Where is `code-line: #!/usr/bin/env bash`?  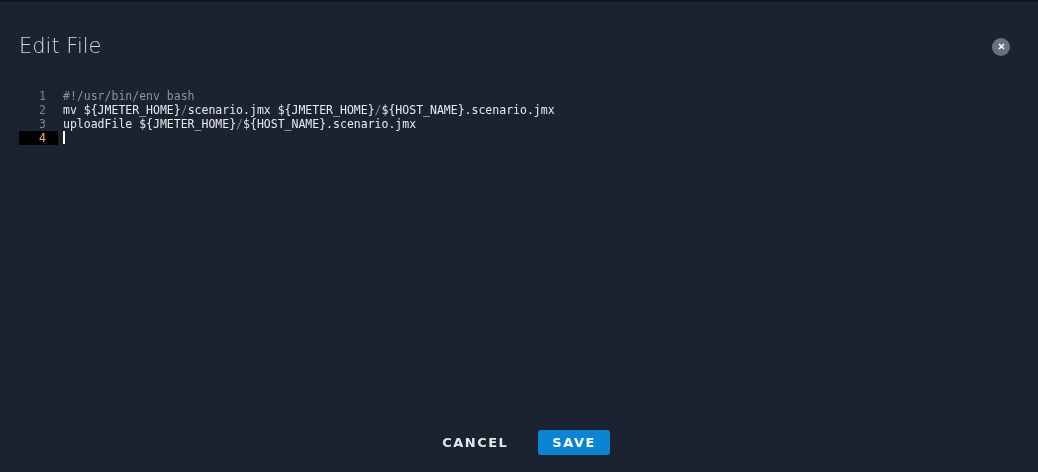
code-line: #!/usr/bin/env bash is located at coordinates (129, 96).